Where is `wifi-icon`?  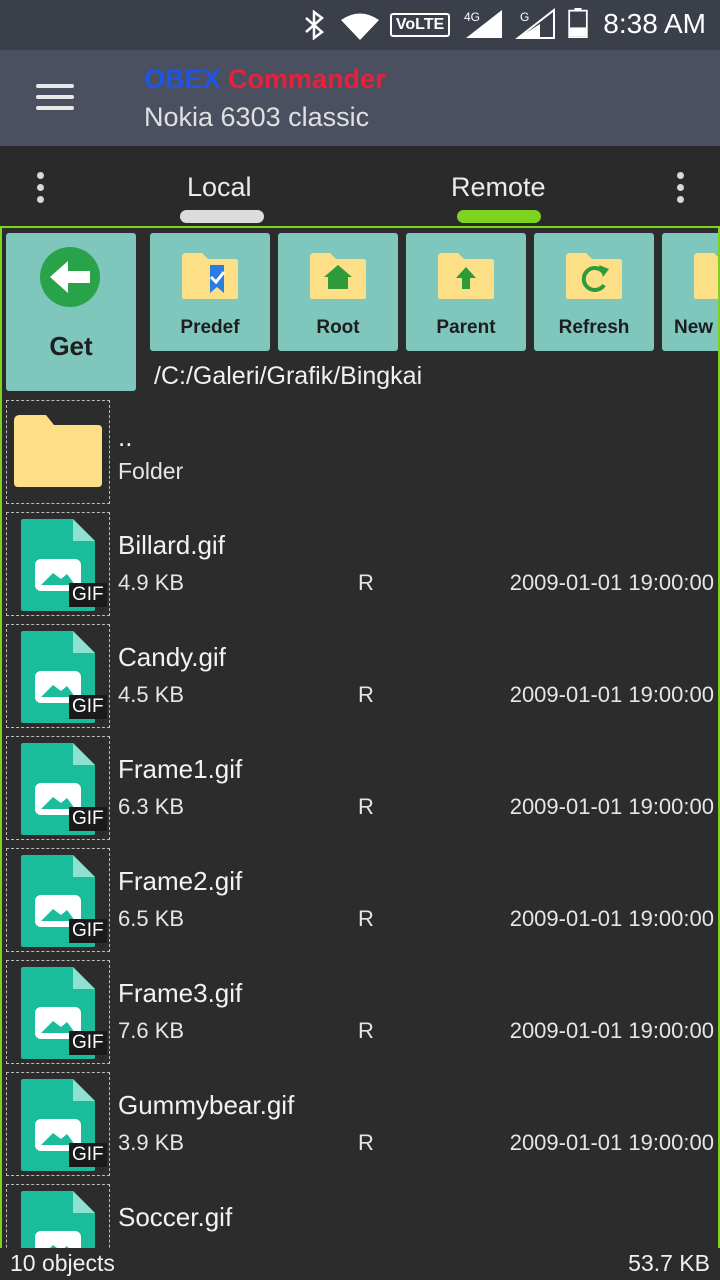
wifi-icon is located at coordinates (360, 26).